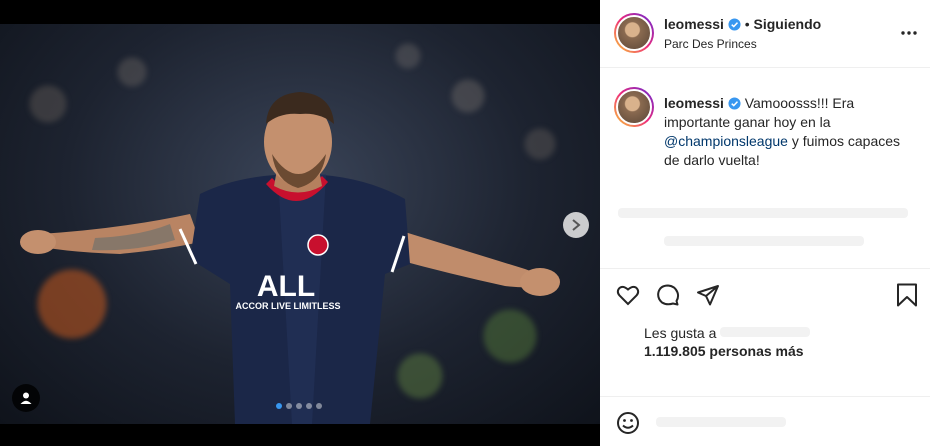 Image resolution: width=930 pixels, height=446 pixels. I want to click on user-tags-button, so click(26, 398).